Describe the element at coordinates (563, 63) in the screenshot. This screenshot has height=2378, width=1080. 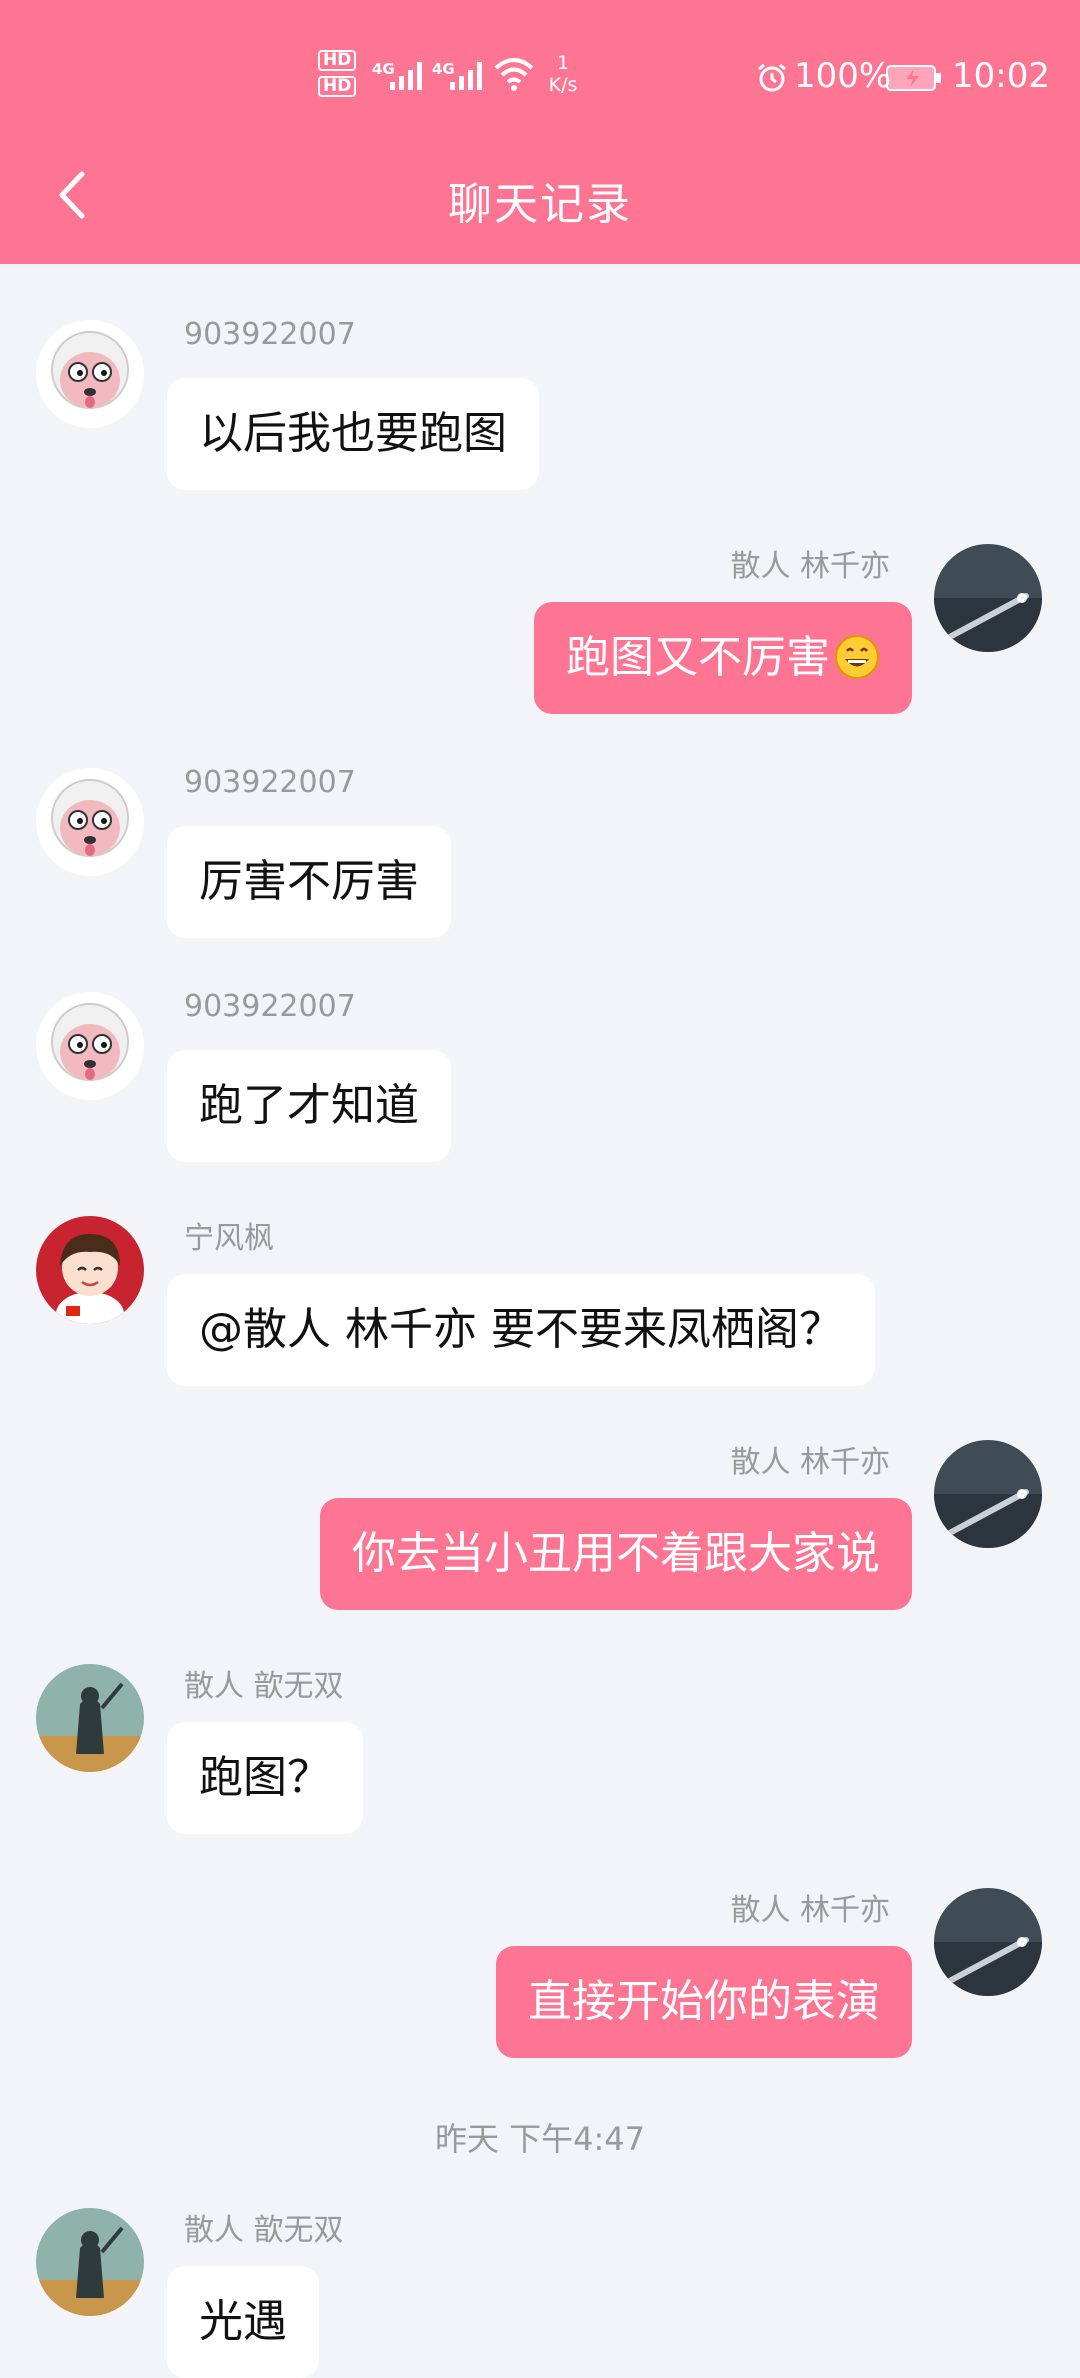
I see `speed-value: 1` at that location.